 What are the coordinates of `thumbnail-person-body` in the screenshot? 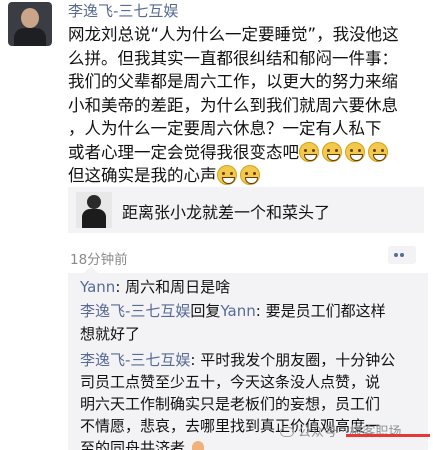 It's located at (94, 218).